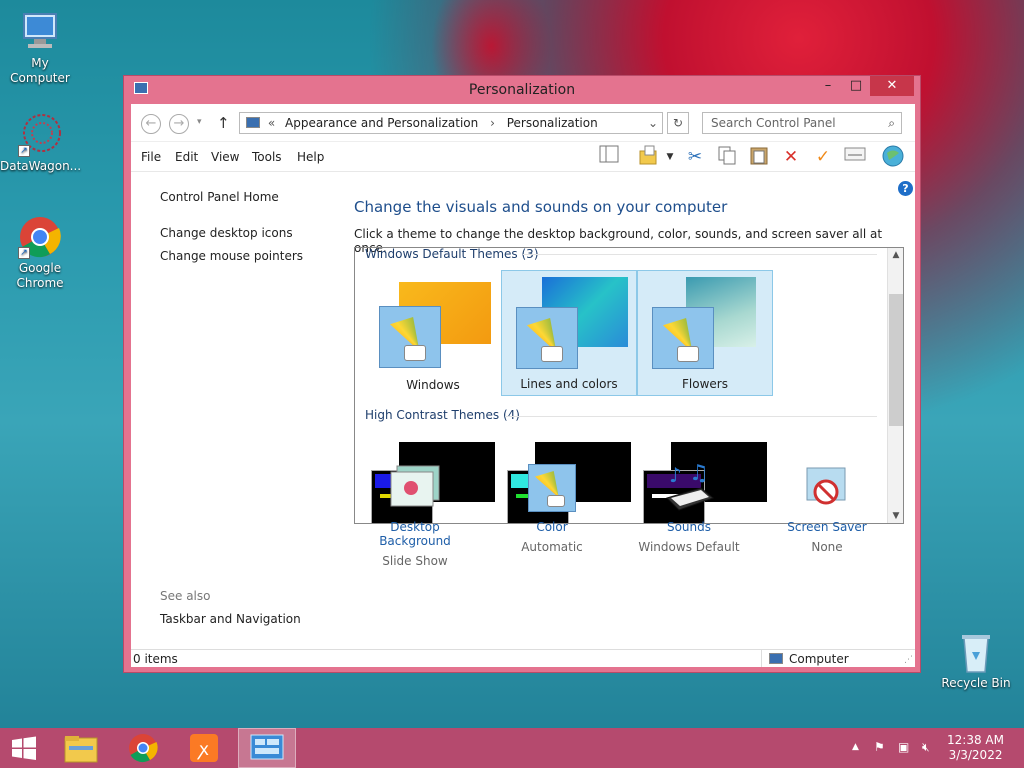 The height and width of the screenshot is (768, 1024). I want to click on action-center-flag-icon: ⚑, so click(879, 747).